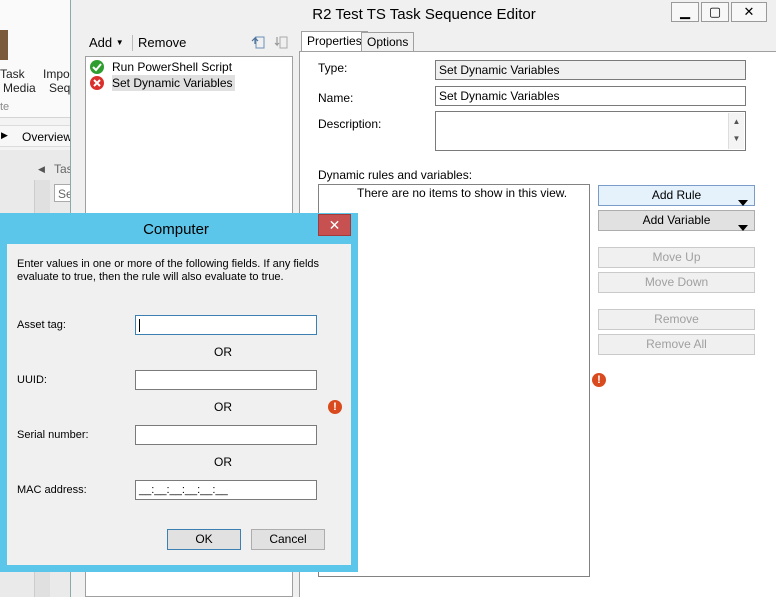 This screenshot has width=776, height=597. What do you see at coordinates (423, 15) in the screenshot?
I see `title-bar: R2 Test TS Task Sequence Editor ▁ ▢ ✕` at bounding box center [423, 15].